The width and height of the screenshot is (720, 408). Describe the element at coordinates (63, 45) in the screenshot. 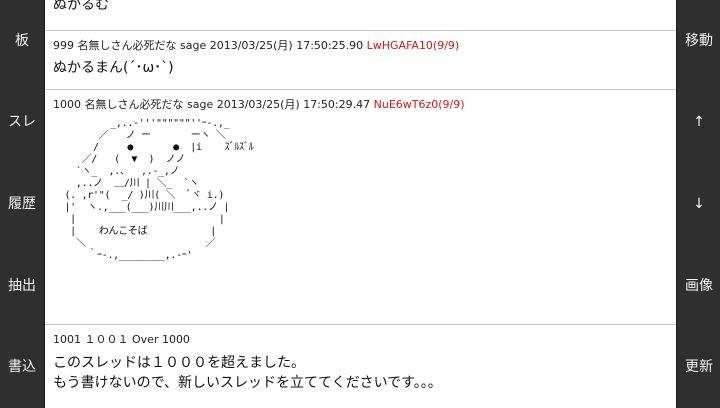

I see `post-number: 999` at that location.